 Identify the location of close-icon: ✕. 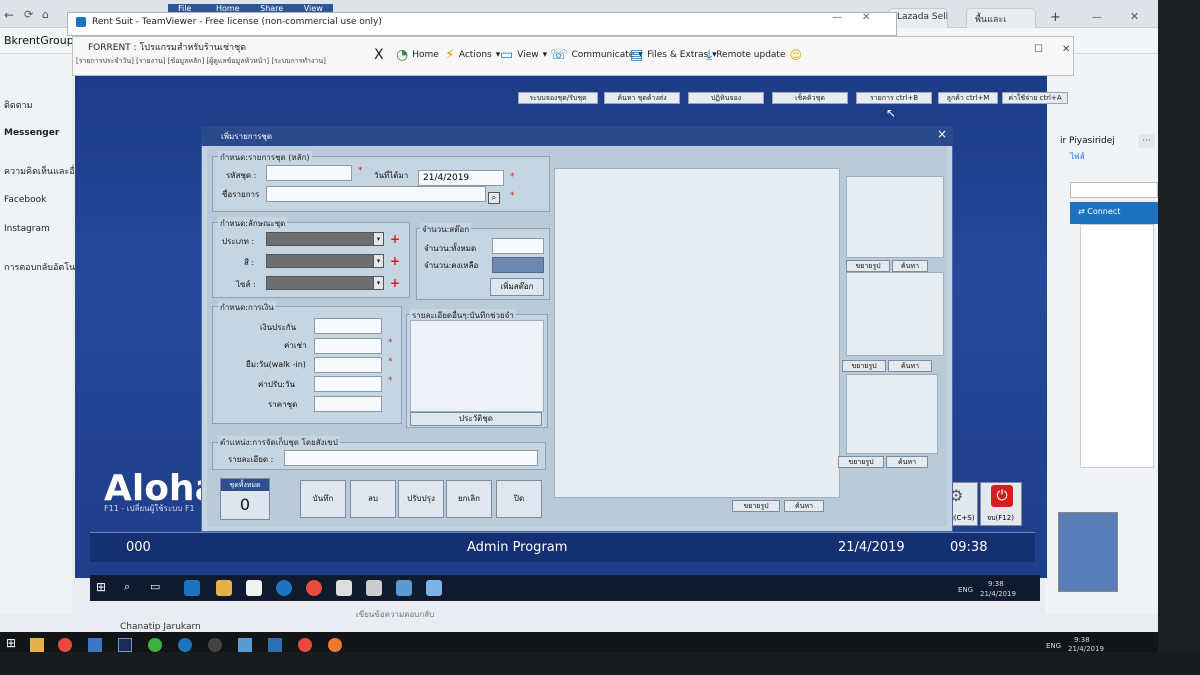
(1134, 16).